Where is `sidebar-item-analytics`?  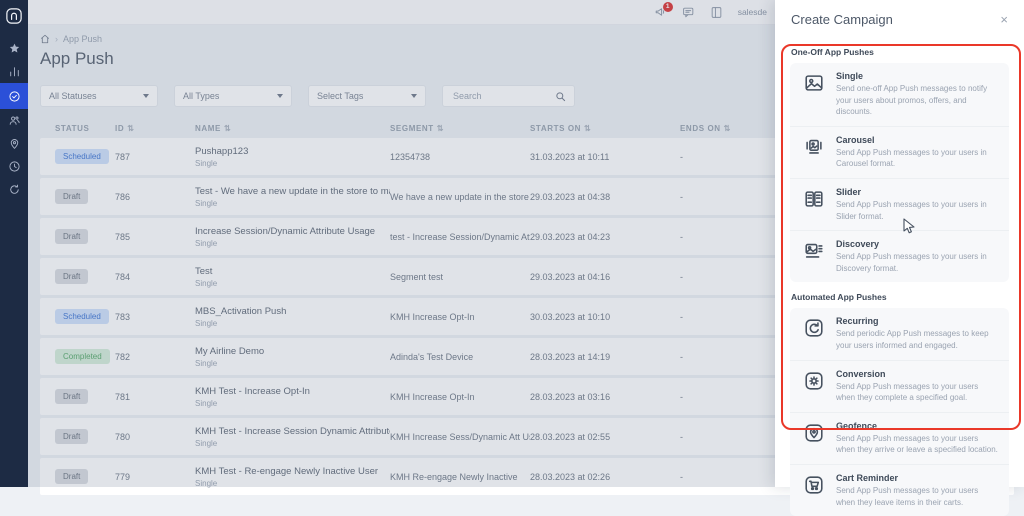 sidebar-item-analytics is located at coordinates (14, 71).